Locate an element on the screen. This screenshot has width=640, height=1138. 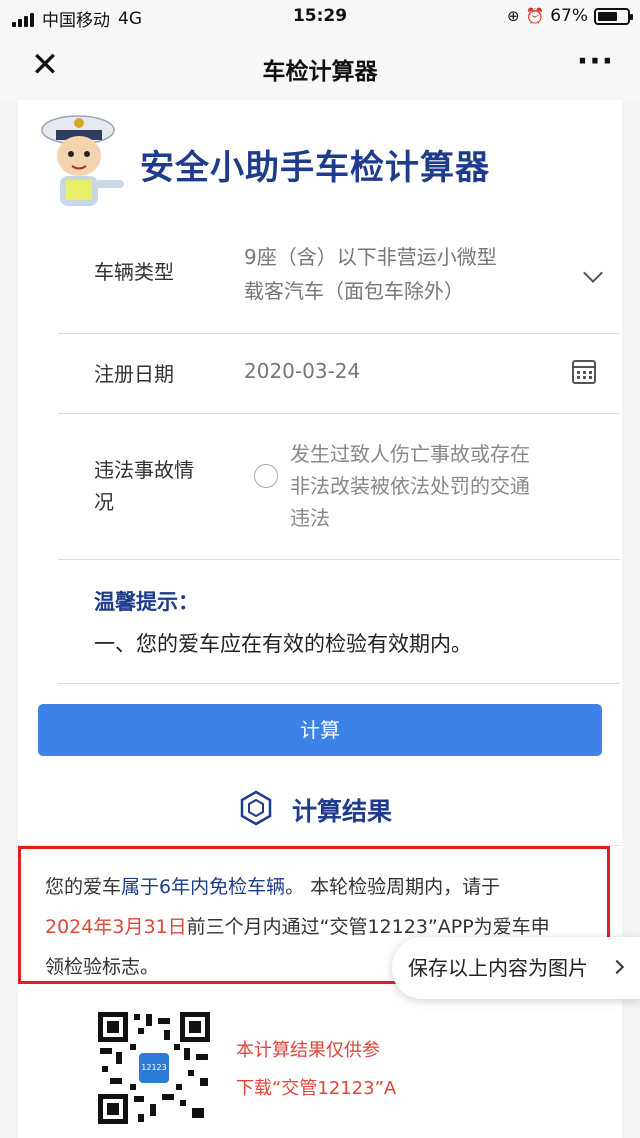
accident-label-line2: 况 is located at coordinates (104, 502).